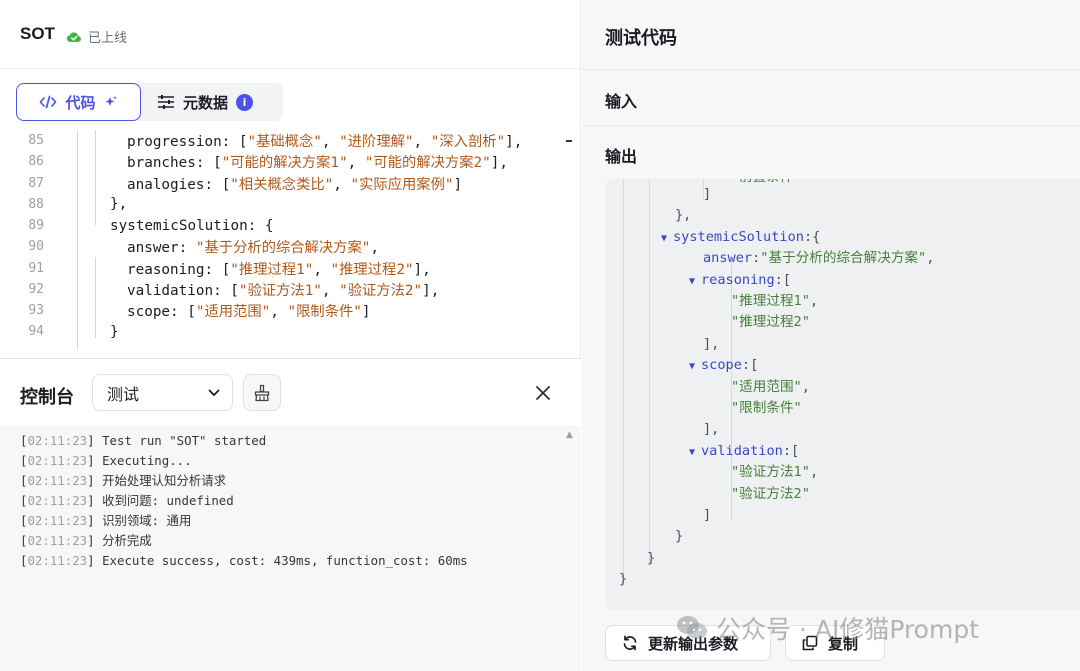 This screenshot has width=1080, height=671. I want to click on code-string: "适用范围", so click(233, 312).